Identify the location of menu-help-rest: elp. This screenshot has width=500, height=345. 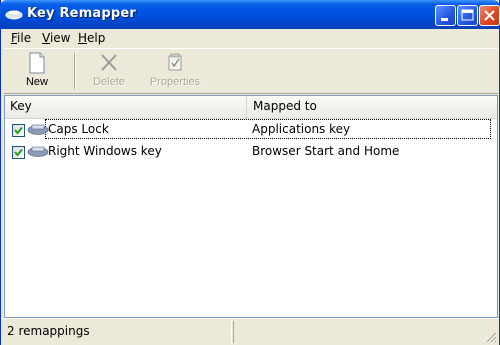
(96, 38).